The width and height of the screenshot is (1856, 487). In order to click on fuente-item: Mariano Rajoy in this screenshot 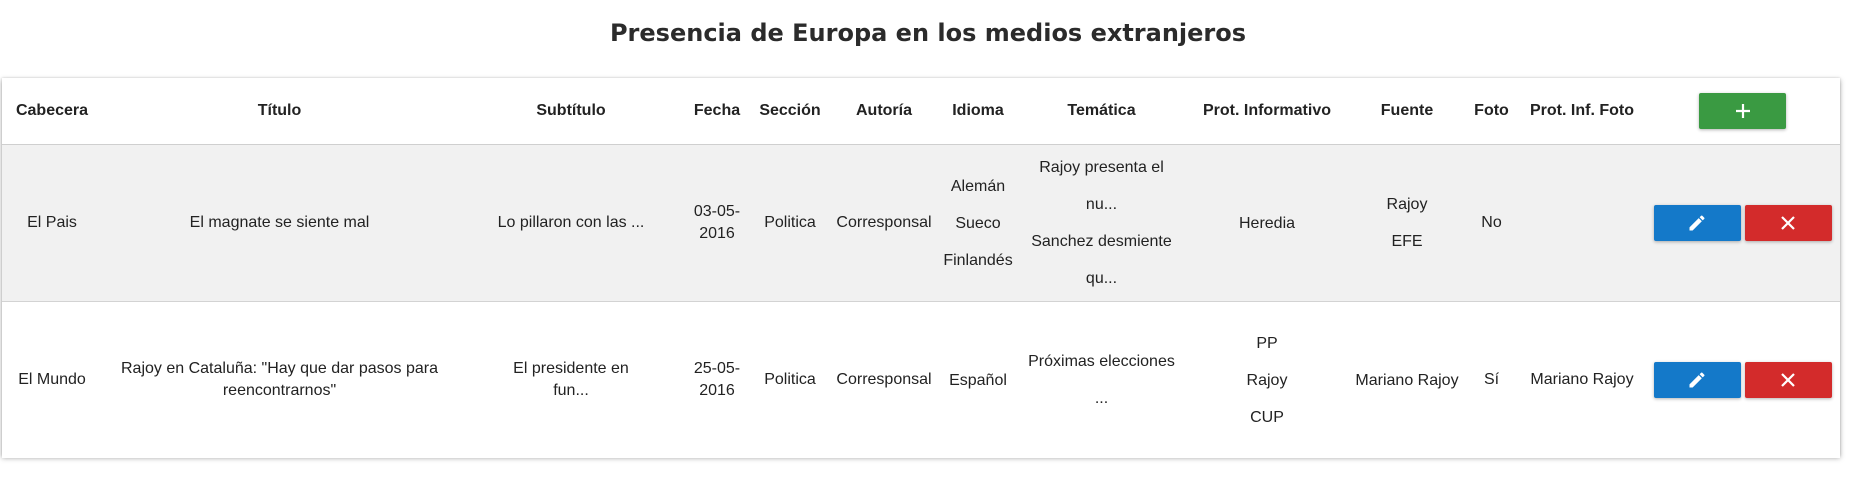, I will do `click(1407, 380)`.